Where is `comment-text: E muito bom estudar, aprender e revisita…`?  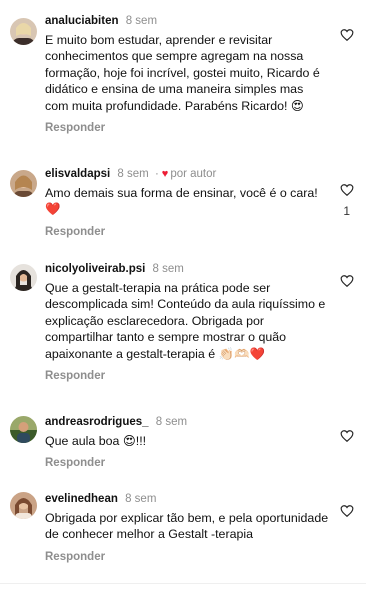
comment-text: E muito bom estudar, aprender e revisita… is located at coordinates (182, 73).